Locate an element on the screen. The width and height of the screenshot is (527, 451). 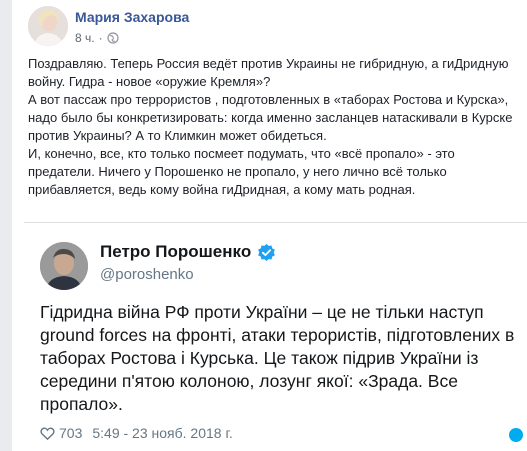
heart-icon is located at coordinates (47, 433).